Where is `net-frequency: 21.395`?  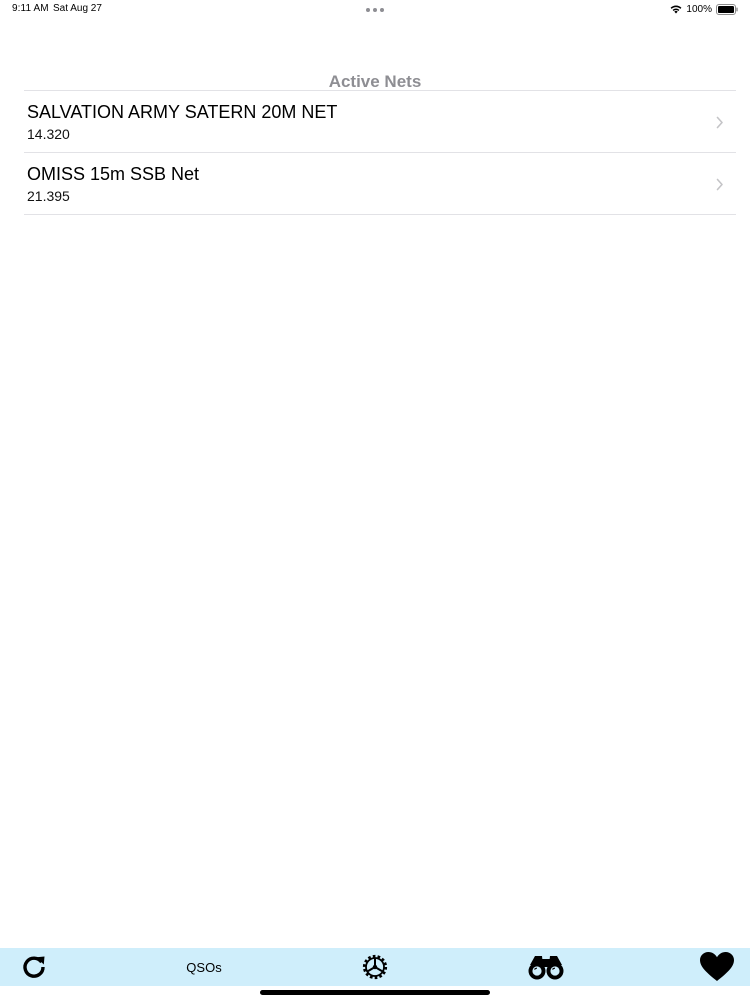
net-frequency: 21.395 is located at coordinates (48, 196).